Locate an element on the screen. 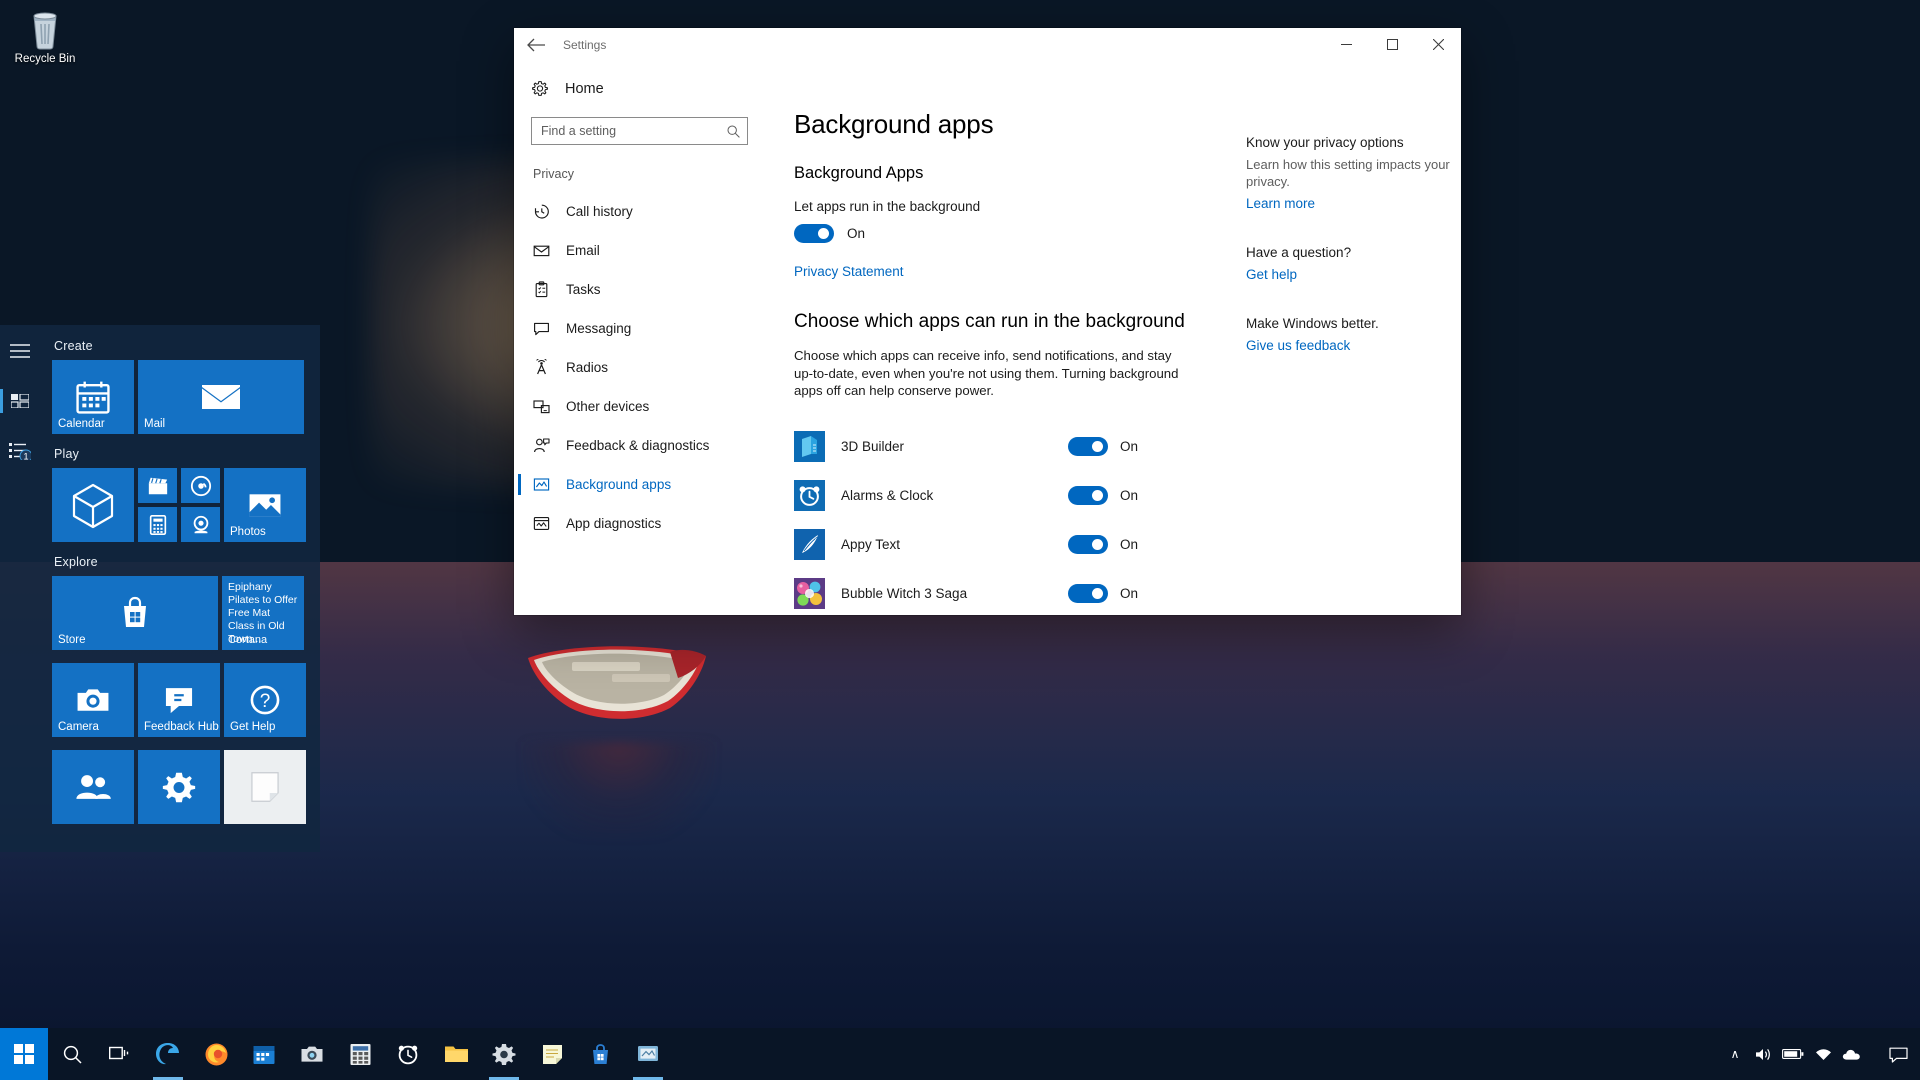 The height and width of the screenshot is (1080, 1920). photos-icon is located at coordinates (265, 505).